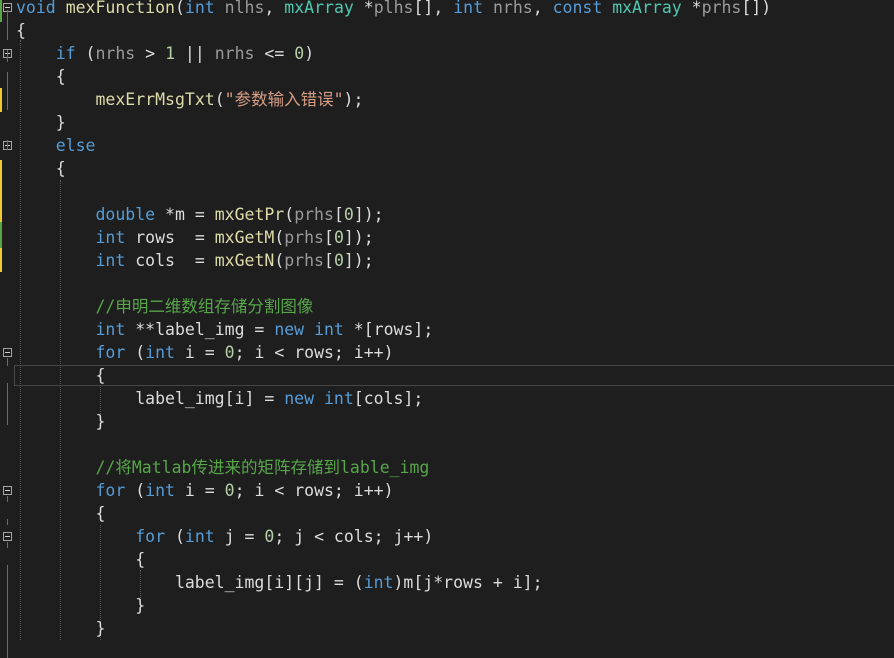 The width and height of the screenshot is (894, 658). I want to click on code-line-3: if (nrhs > 1 || nrhs <= 0), so click(165, 53).